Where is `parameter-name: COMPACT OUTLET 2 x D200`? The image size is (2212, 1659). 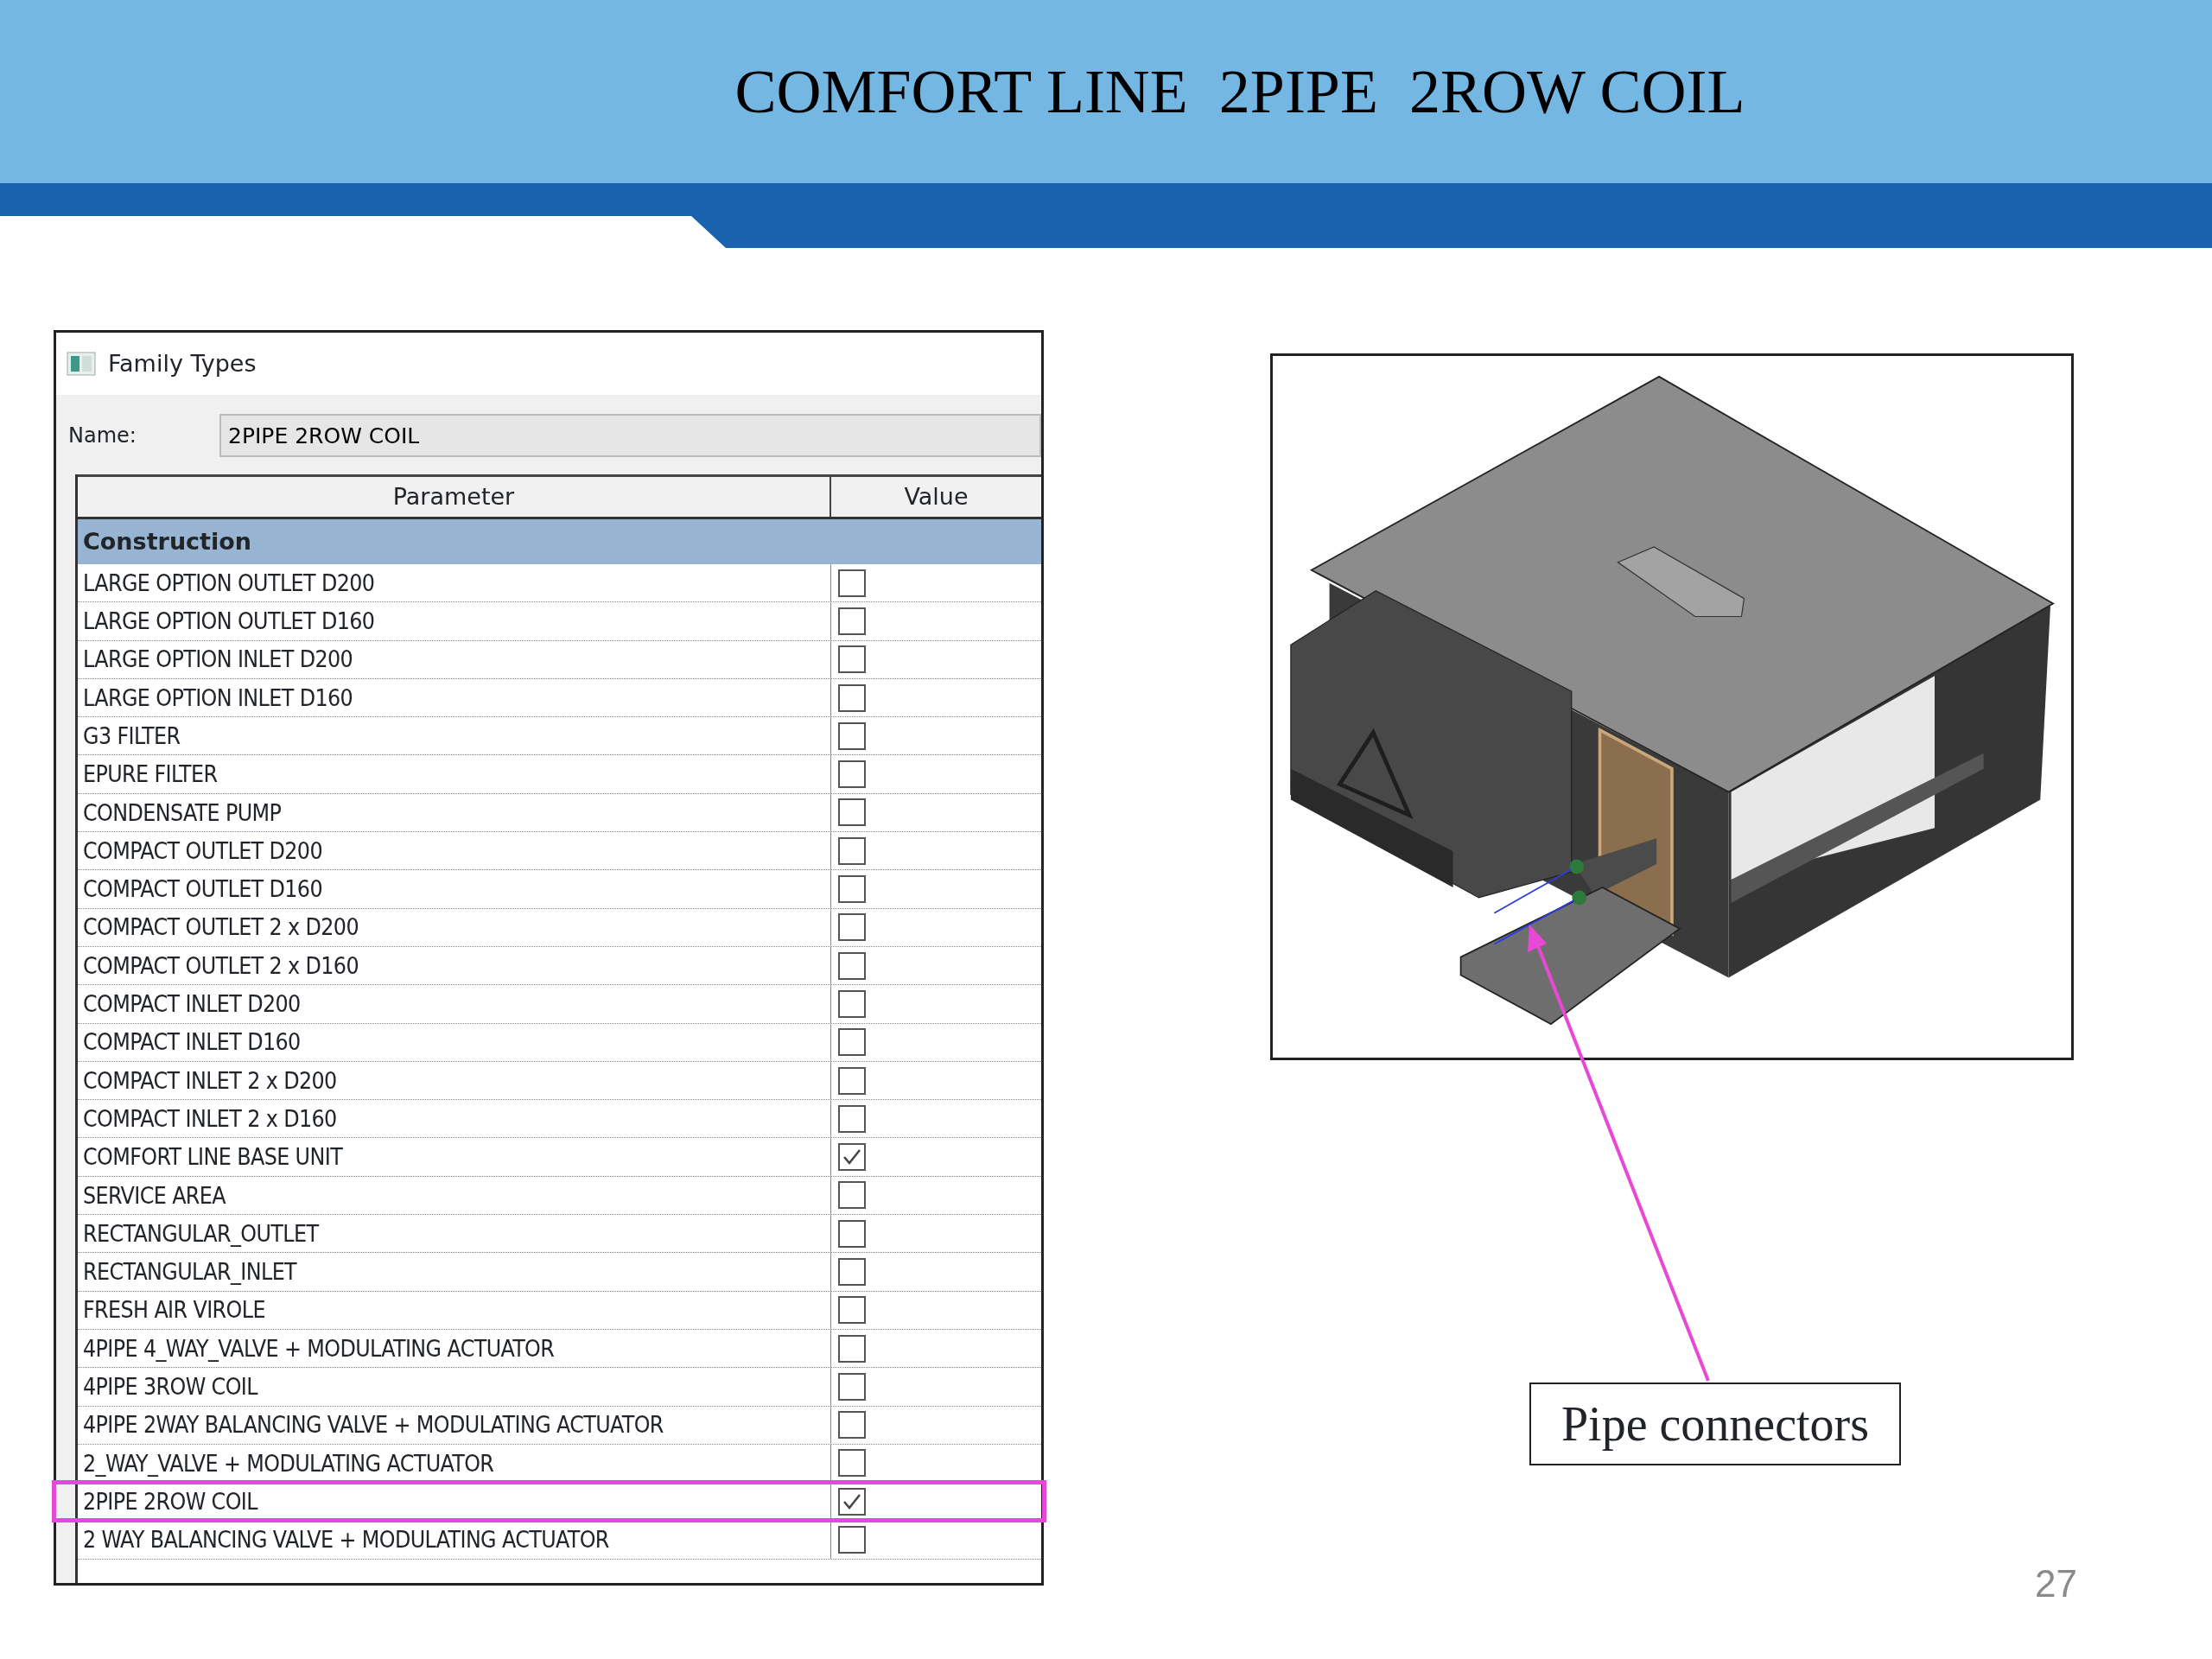
parameter-name: COMPACT OUTLET 2 x D200 is located at coordinates (454, 927).